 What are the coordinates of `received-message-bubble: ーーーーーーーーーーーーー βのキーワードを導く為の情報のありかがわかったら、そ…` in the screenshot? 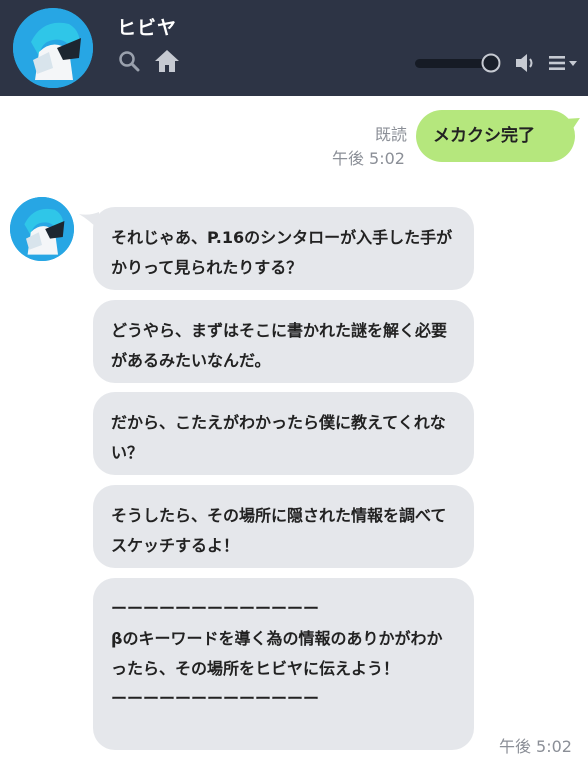 It's located at (283, 664).